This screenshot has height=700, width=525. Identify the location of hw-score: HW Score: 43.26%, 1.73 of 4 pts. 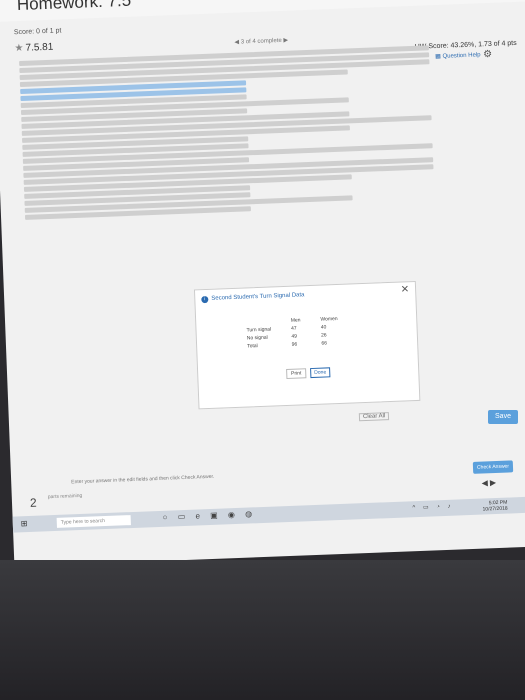
(465, 45).